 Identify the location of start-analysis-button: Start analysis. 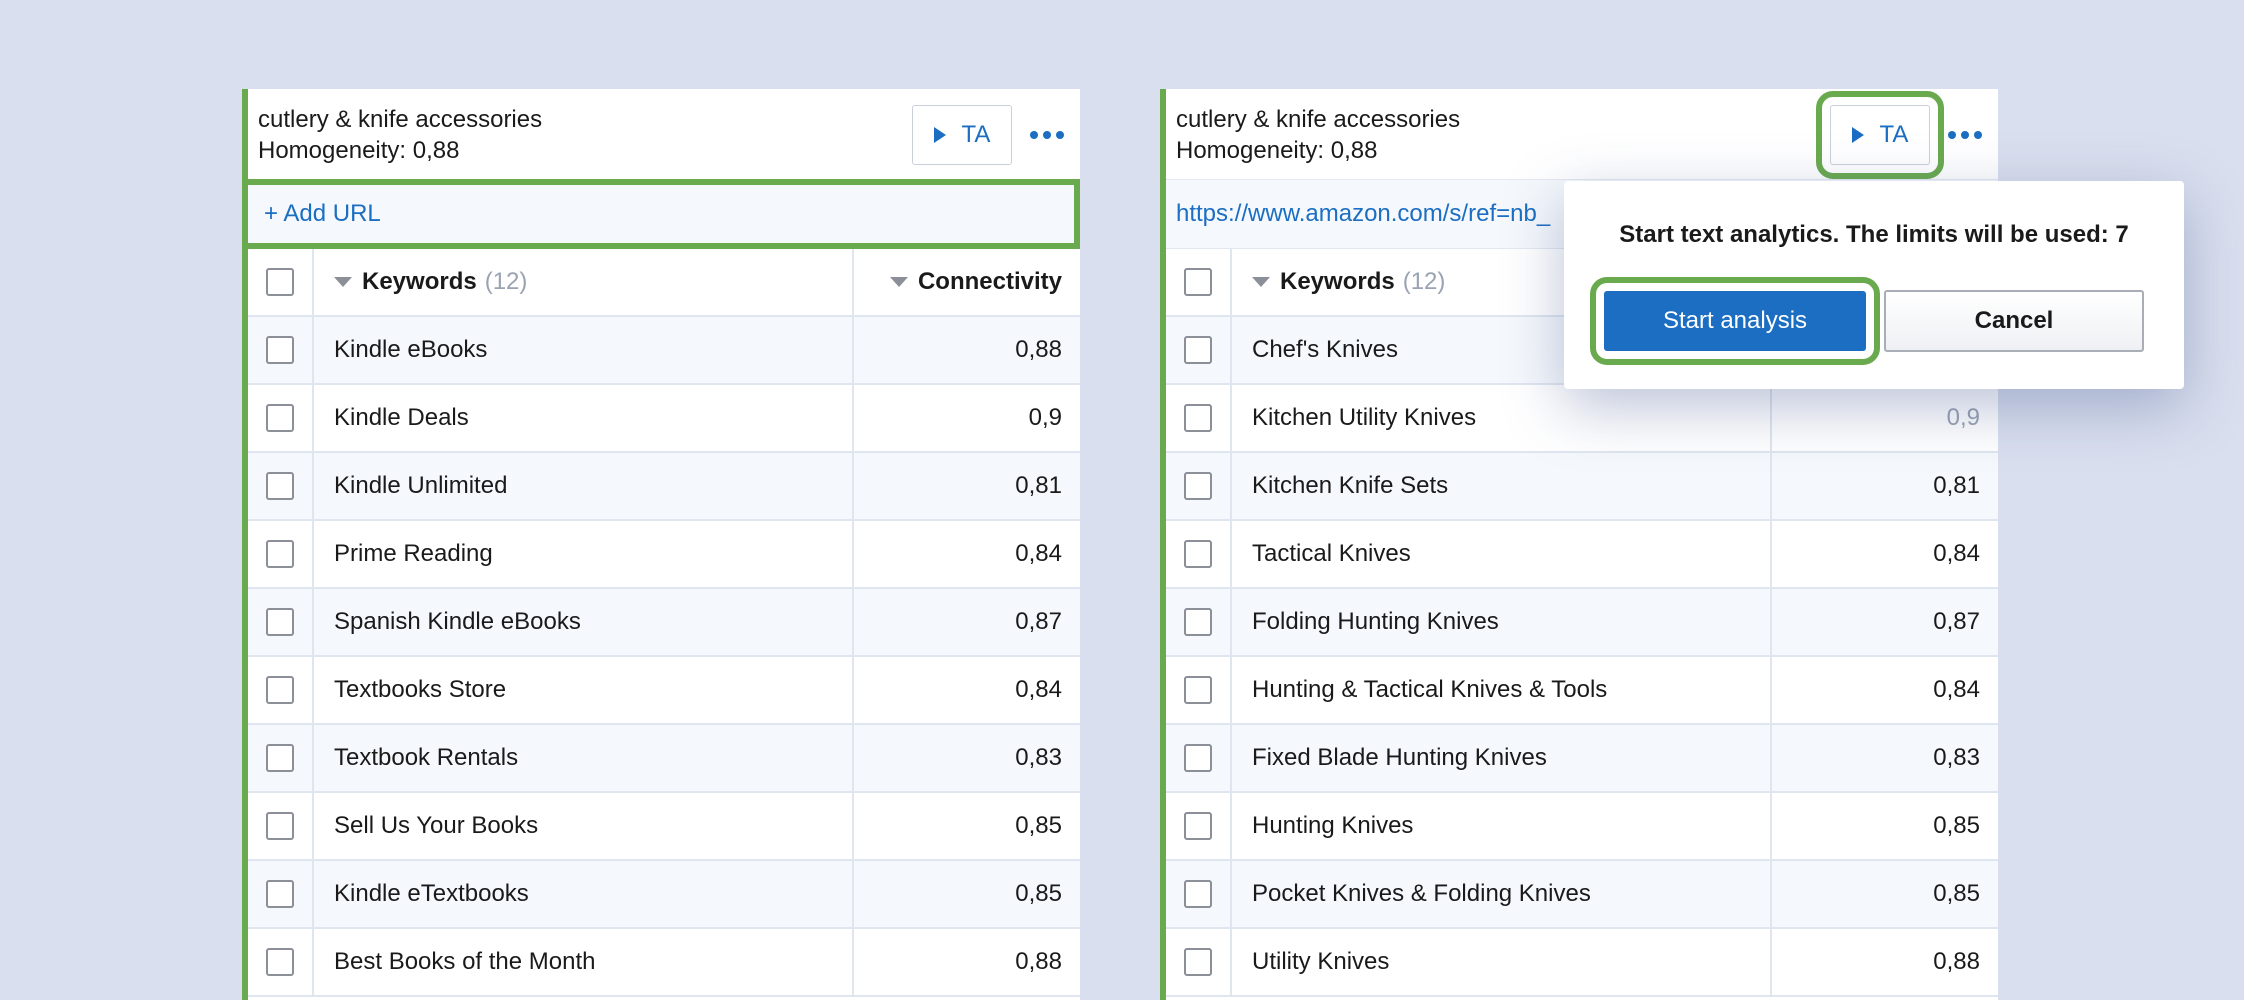
(1735, 321).